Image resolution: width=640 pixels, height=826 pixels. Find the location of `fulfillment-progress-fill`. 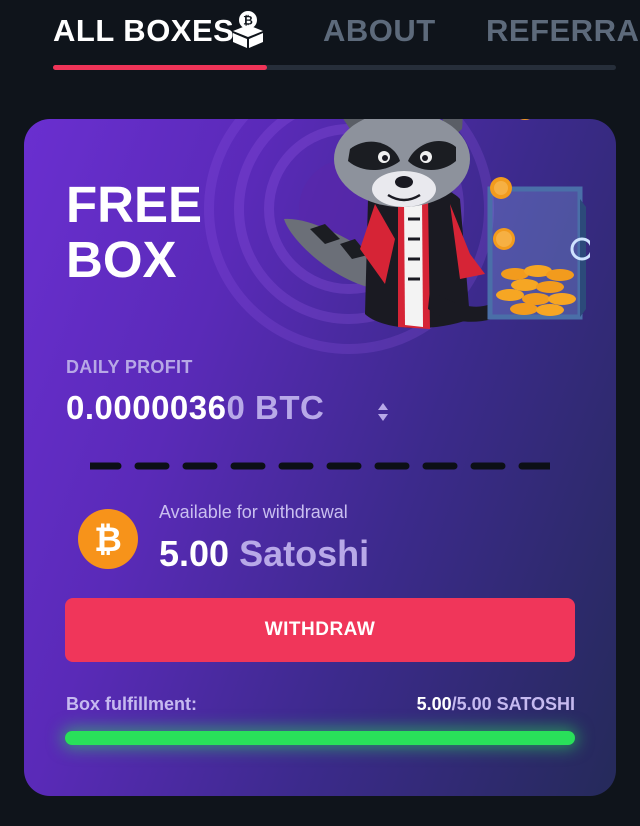

fulfillment-progress-fill is located at coordinates (320, 738).